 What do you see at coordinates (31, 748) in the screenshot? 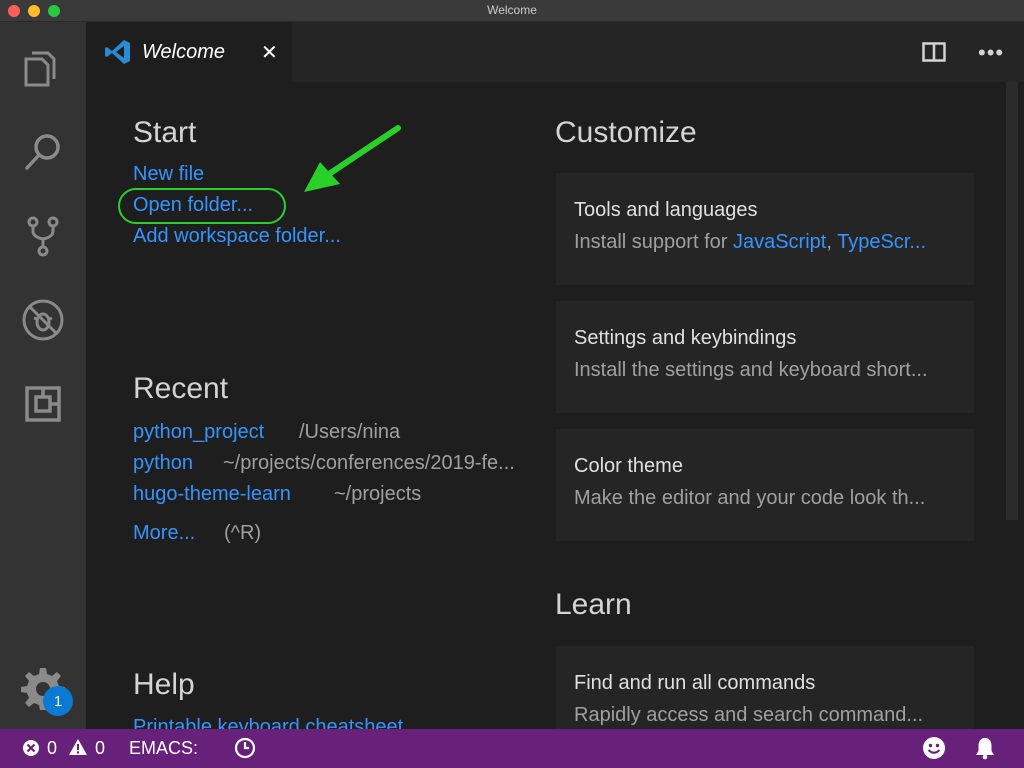
I see `error-icon` at bounding box center [31, 748].